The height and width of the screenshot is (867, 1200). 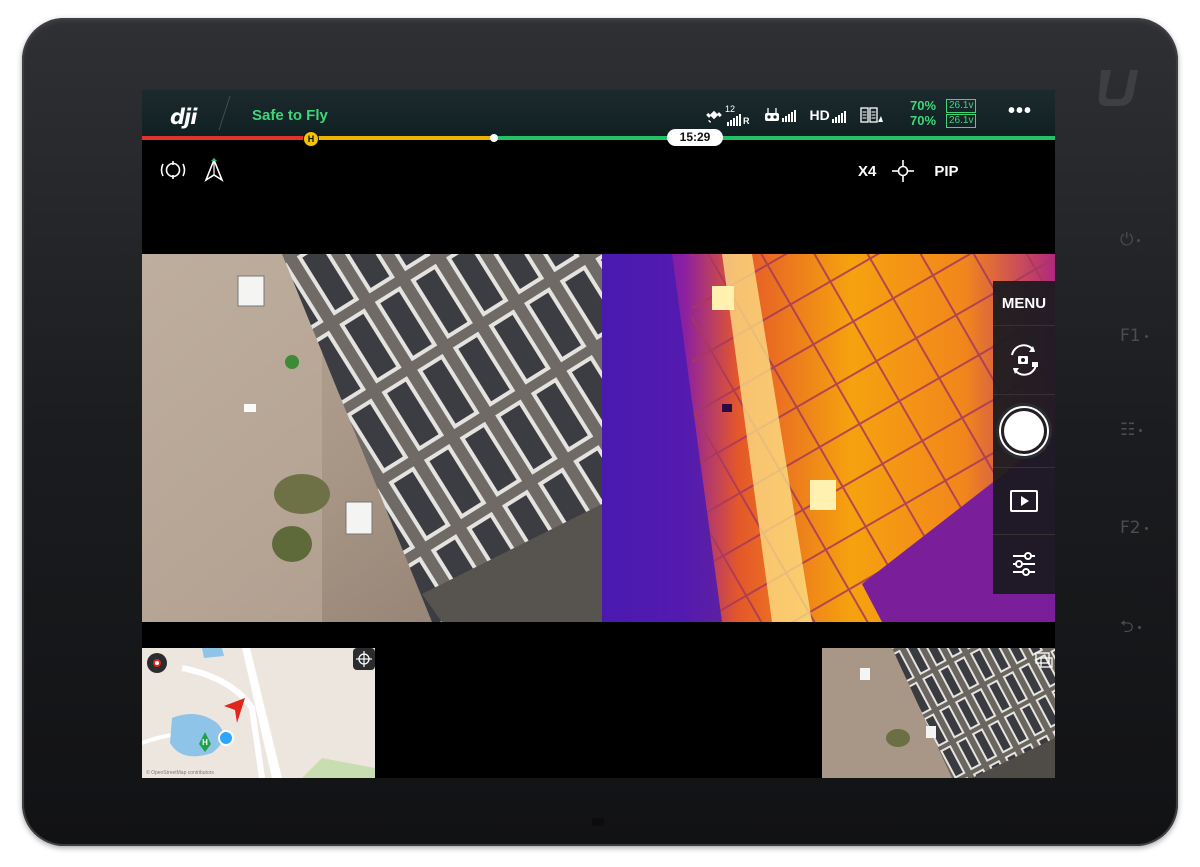 What do you see at coordinates (224, 113) in the screenshot?
I see `logo-divider` at bounding box center [224, 113].